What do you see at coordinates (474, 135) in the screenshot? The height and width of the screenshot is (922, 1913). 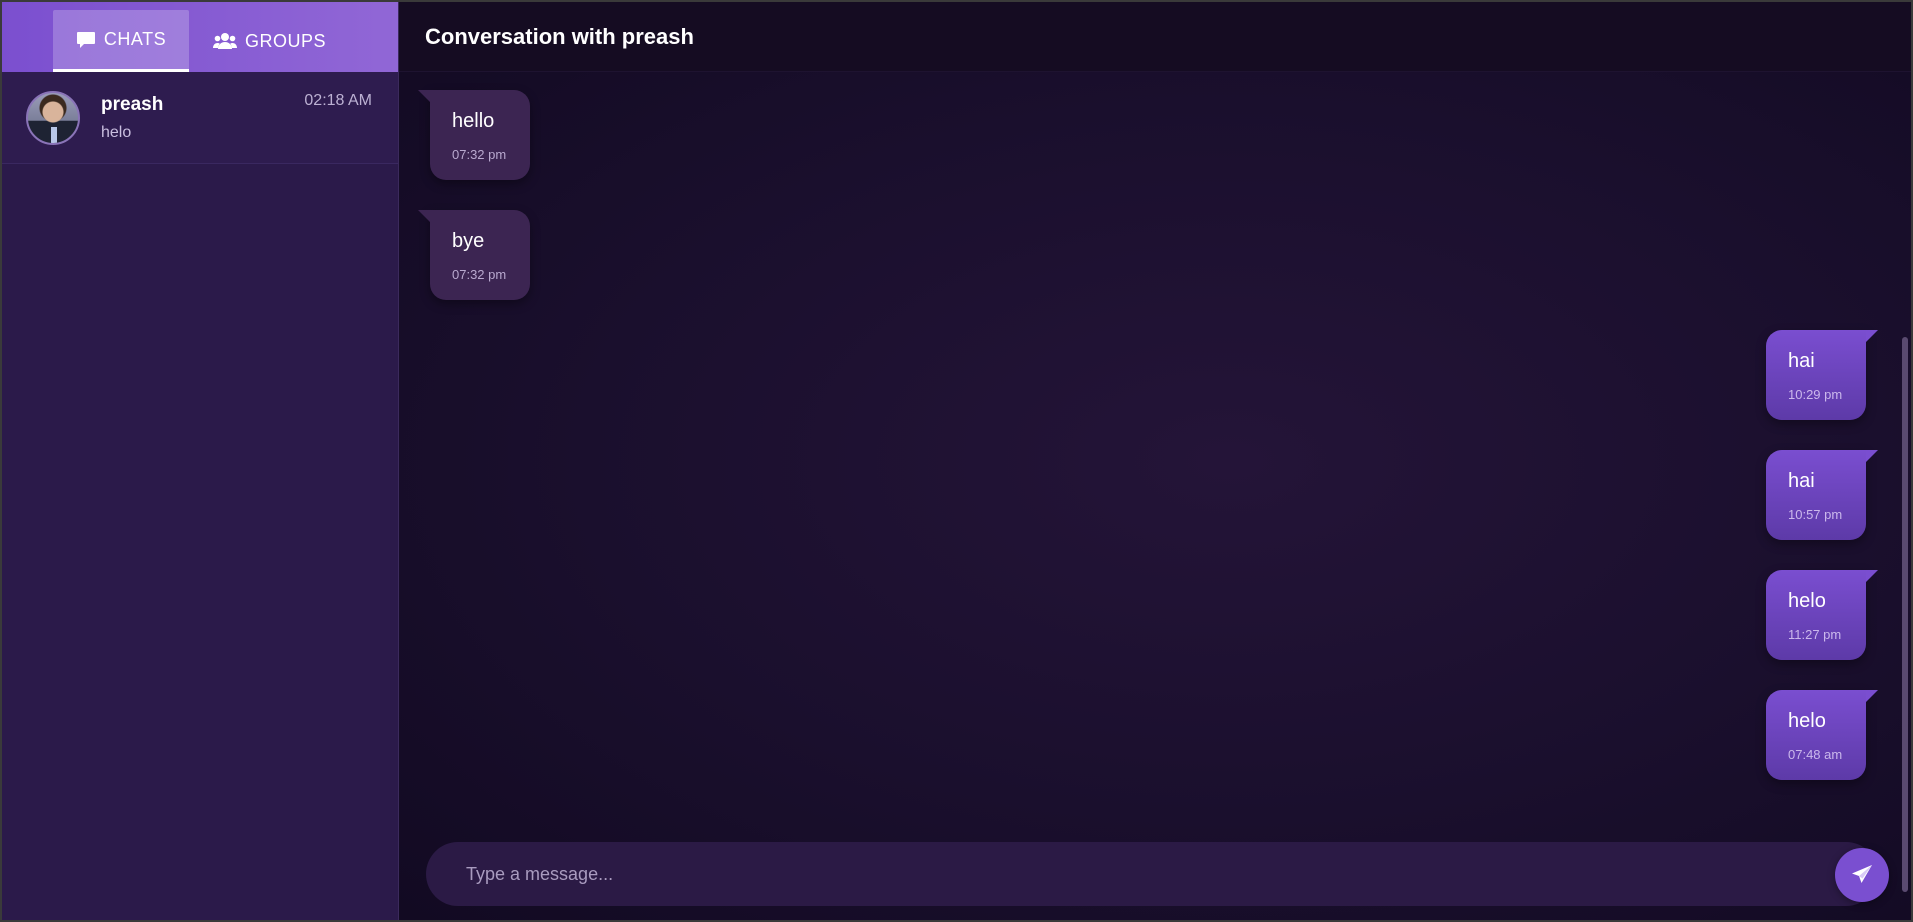 I see `message-bubble-incoming: hello 07:32 pm` at bounding box center [474, 135].